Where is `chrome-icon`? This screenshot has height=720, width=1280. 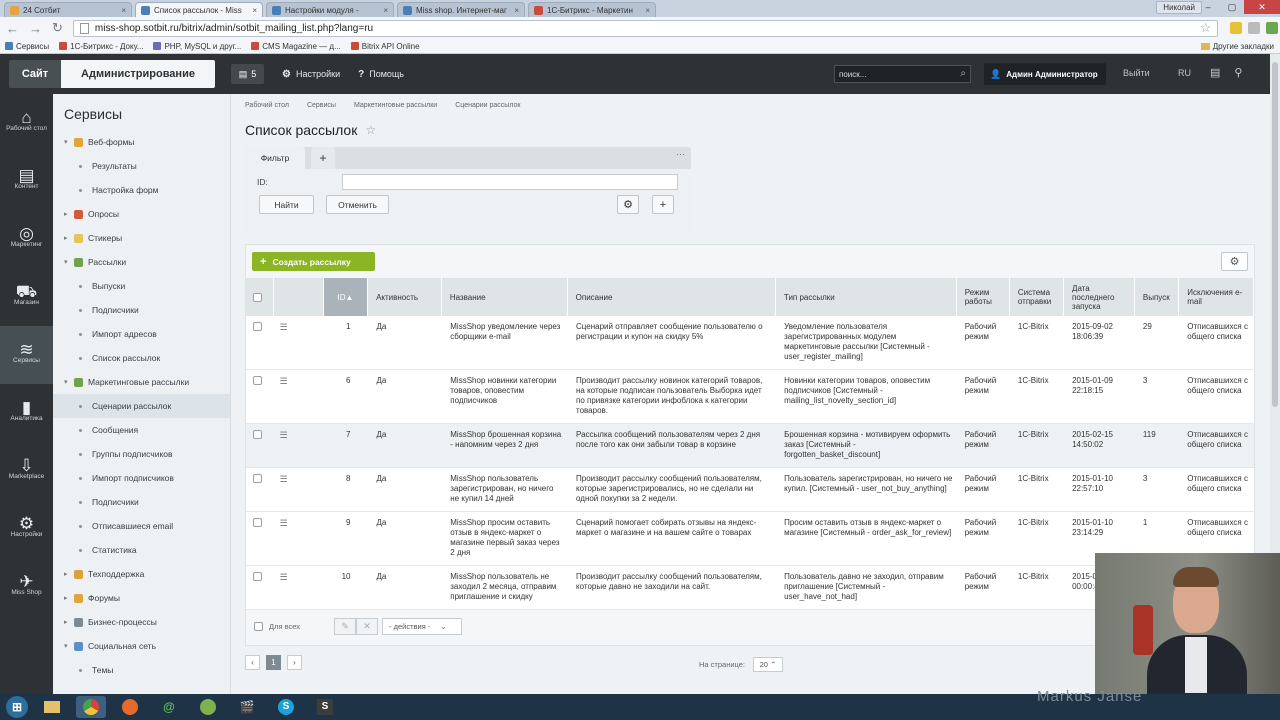 chrome-icon is located at coordinates (91, 707).